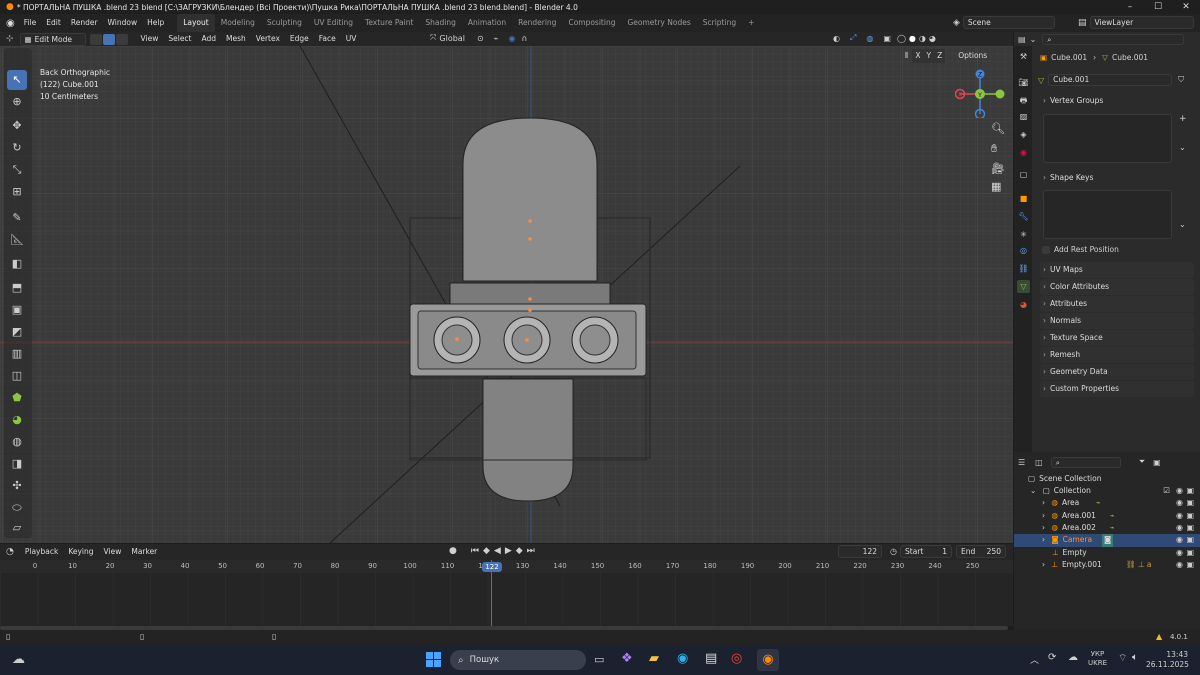 This screenshot has width=1200, height=675. Describe the element at coordinates (1117, 304) in the screenshot. I see `attributes-panel: Attributes` at that location.